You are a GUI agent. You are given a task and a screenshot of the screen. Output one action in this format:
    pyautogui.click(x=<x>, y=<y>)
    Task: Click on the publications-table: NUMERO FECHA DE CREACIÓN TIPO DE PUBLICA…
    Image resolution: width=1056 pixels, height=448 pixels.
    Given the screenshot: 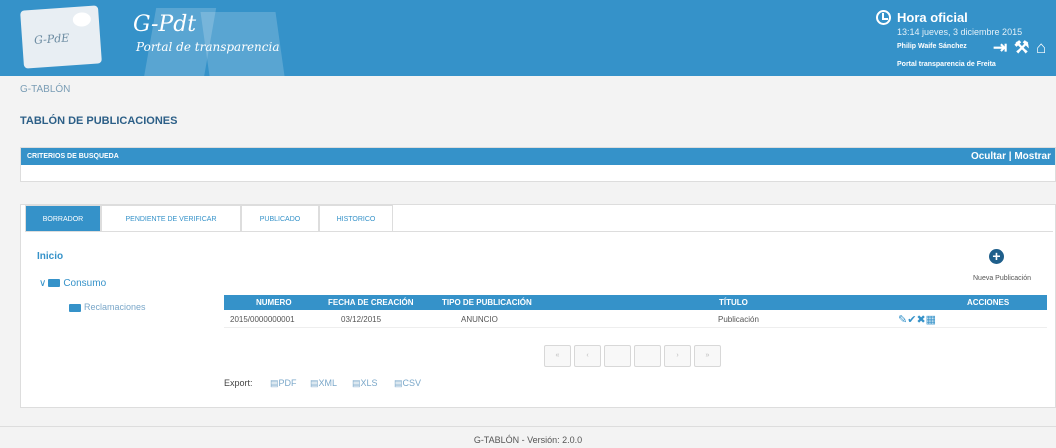 What is the action you would take?
    pyautogui.click(x=635, y=311)
    